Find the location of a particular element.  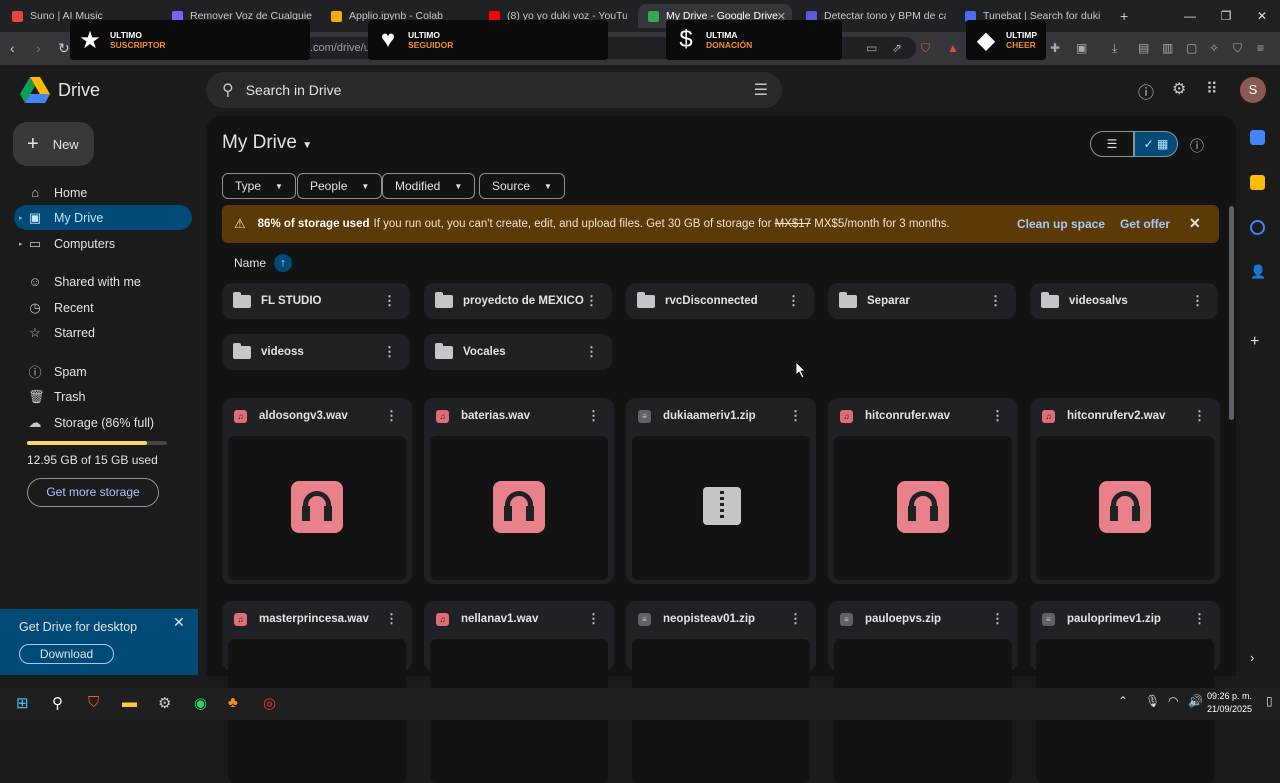

windows-start-icon: ⊞ is located at coordinates (22, 703).